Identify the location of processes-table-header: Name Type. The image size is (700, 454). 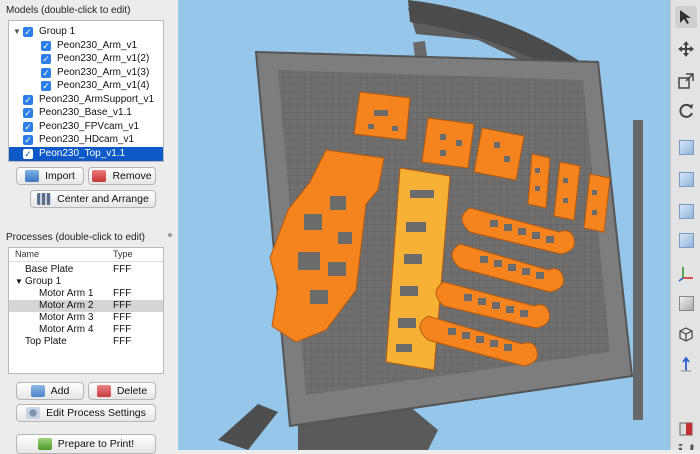
(86, 255).